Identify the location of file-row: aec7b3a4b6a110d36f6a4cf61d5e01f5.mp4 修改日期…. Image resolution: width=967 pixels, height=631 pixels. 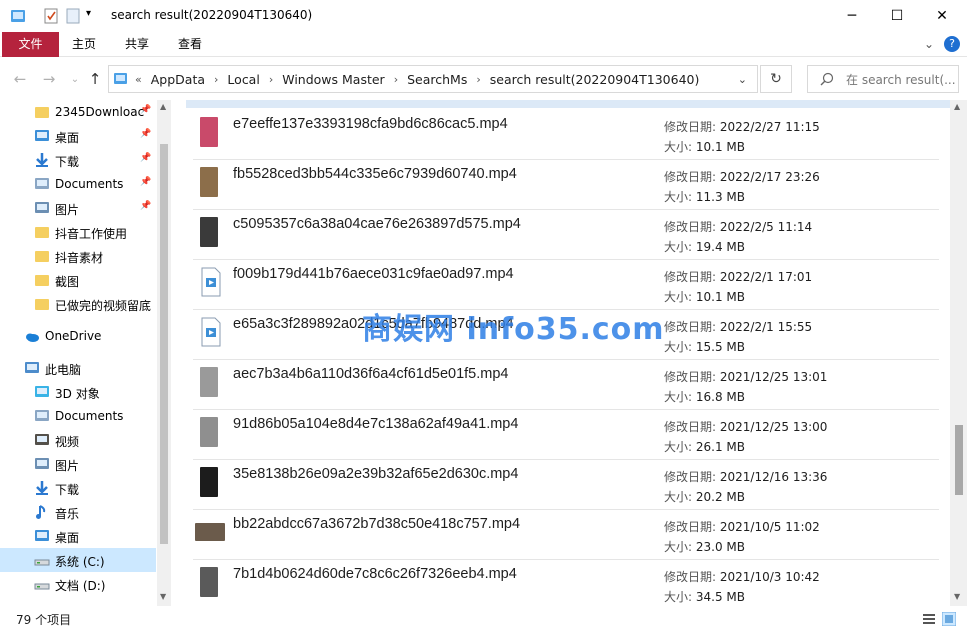
(566, 385).